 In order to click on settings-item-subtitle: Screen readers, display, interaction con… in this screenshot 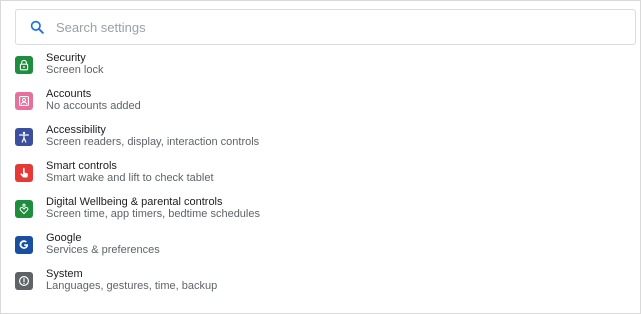, I will do `click(153, 142)`.